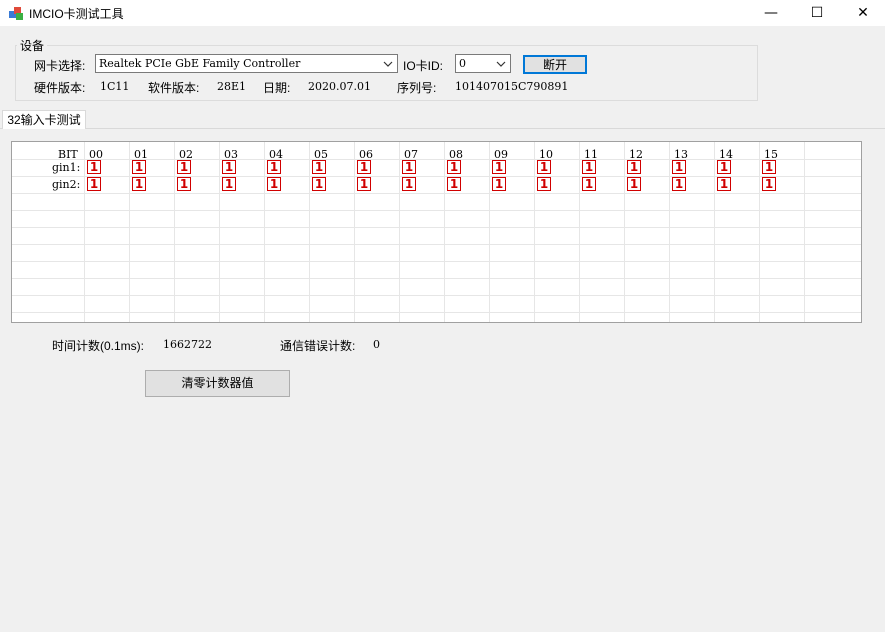 The width and height of the screenshot is (885, 632). Describe the element at coordinates (60, 88) in the screenshot. I see `hw-version-label: 硬件版本:` at that location.